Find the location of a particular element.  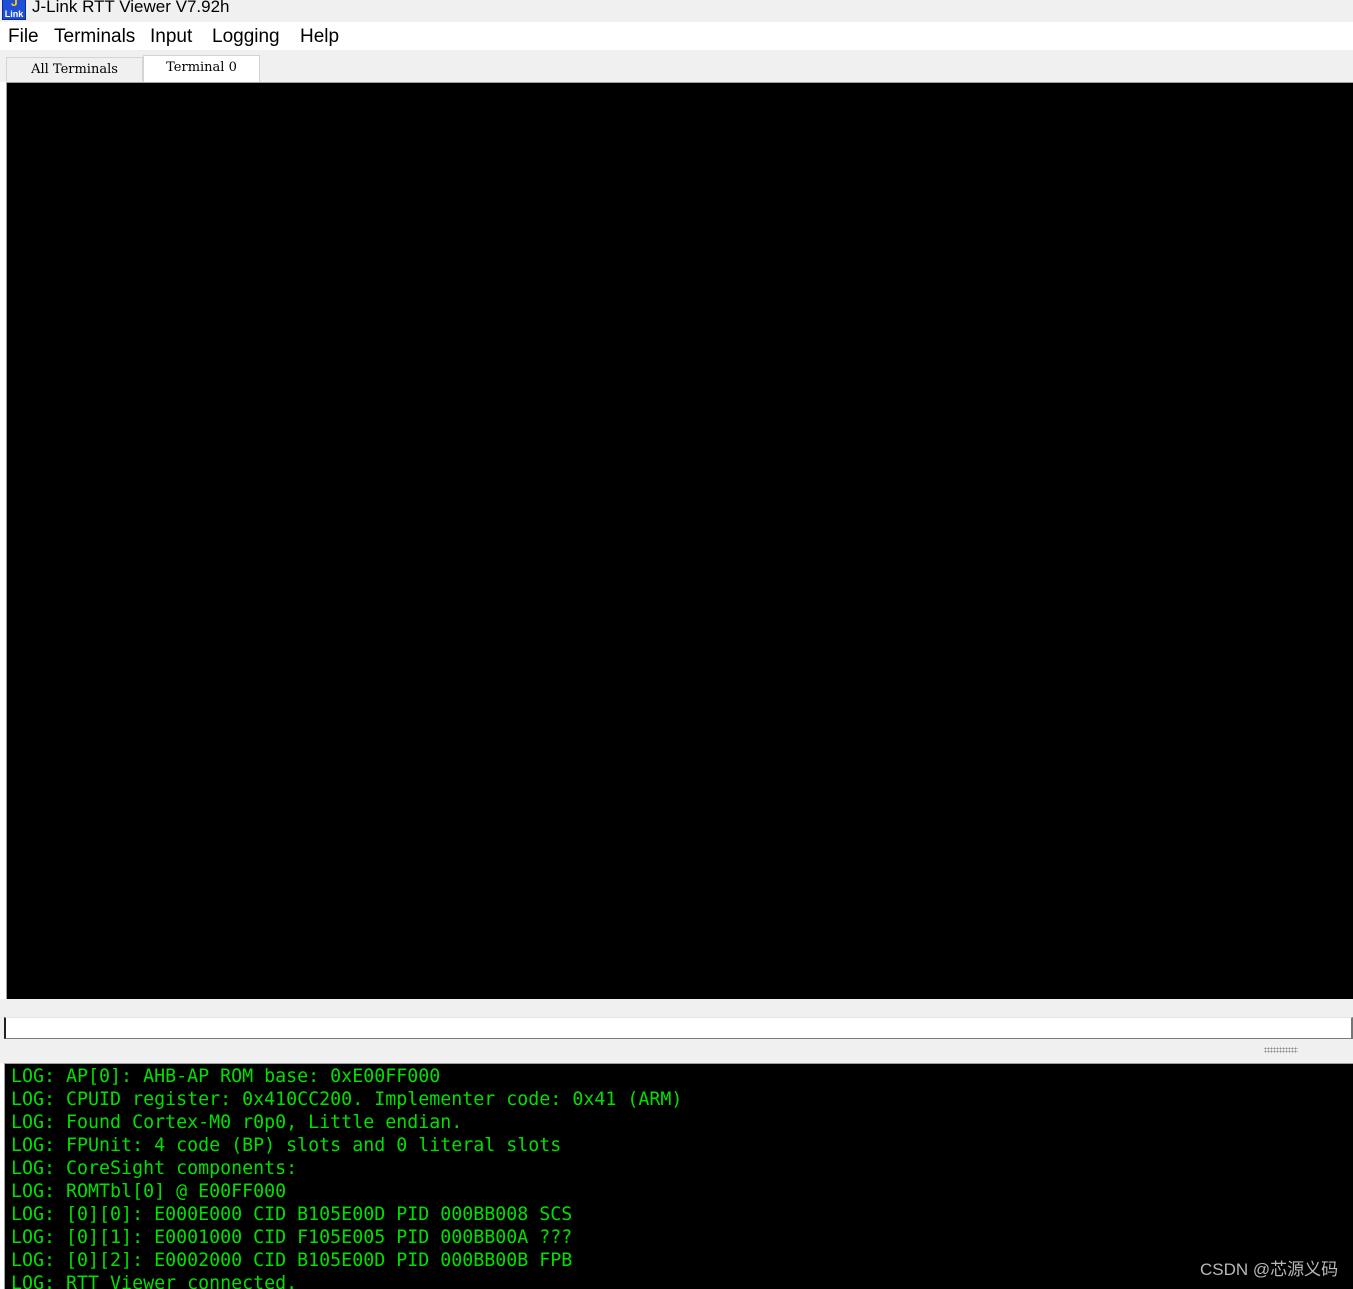

log-line: LOG: ROMTbl[0] @ E00FF000 is located at coordinates (149, 1191).